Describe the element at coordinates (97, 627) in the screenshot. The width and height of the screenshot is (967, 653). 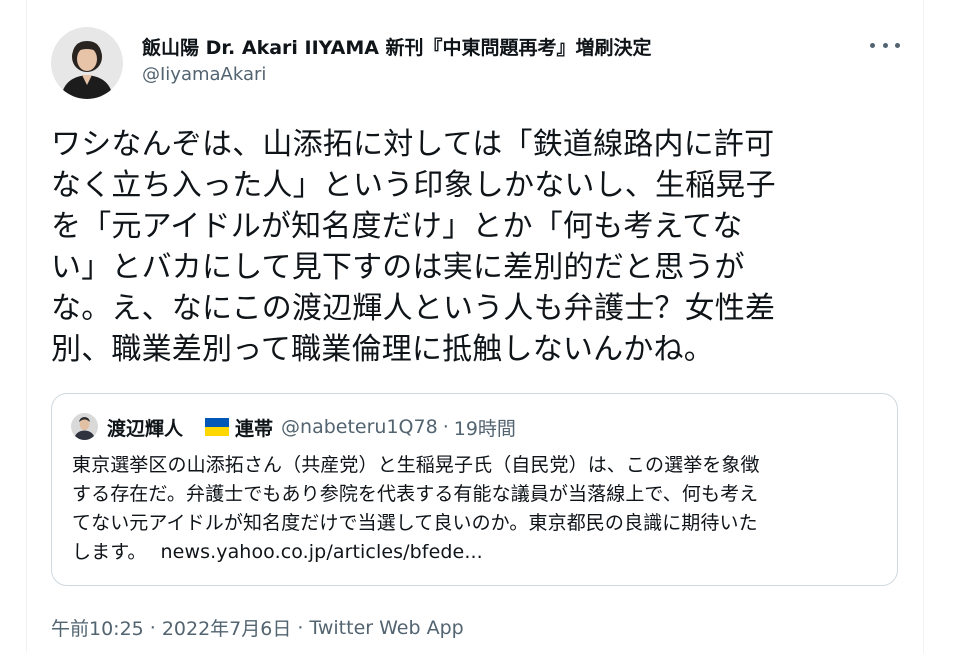
I see `tweet-time: 午前10:25` at that location.